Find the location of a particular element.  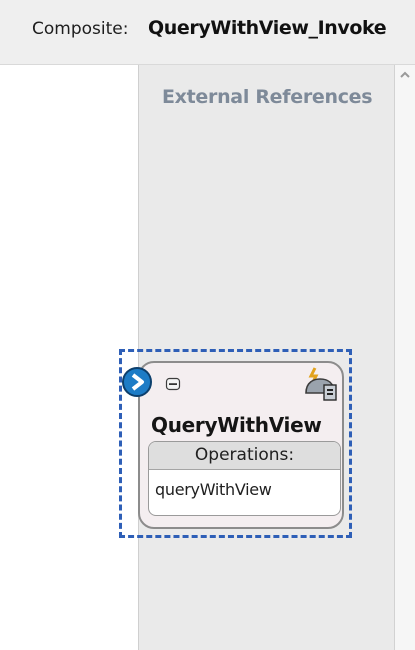

database-adapter-icon is located at coordinates (321, 384).